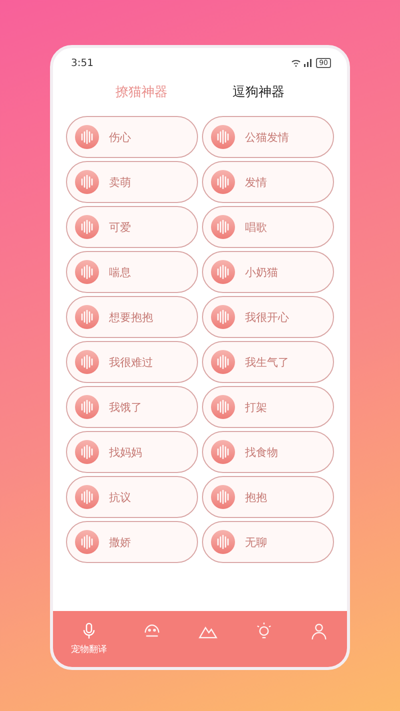  I want to click on sound-button: 无聊, so click(268, 542).